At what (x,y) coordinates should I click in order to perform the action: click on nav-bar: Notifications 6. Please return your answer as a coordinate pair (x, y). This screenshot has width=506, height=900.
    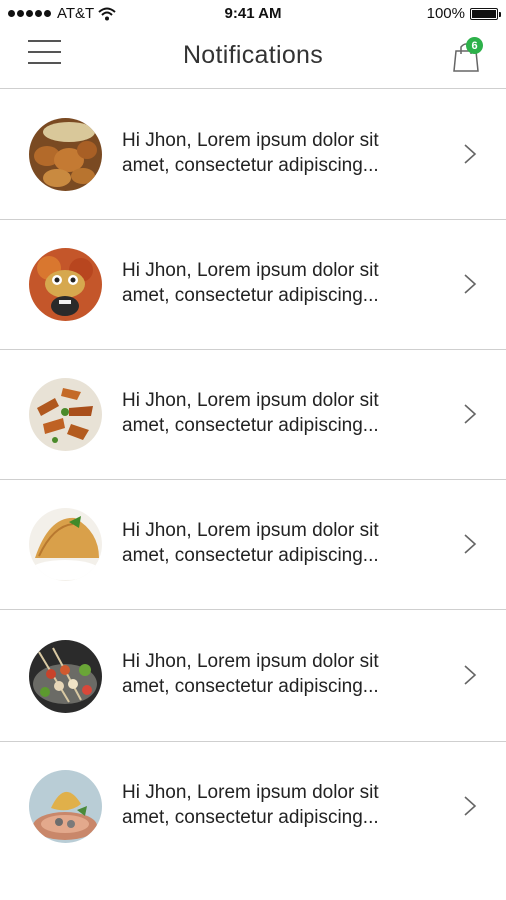
    Looking at the image, I should click on (253, 58).